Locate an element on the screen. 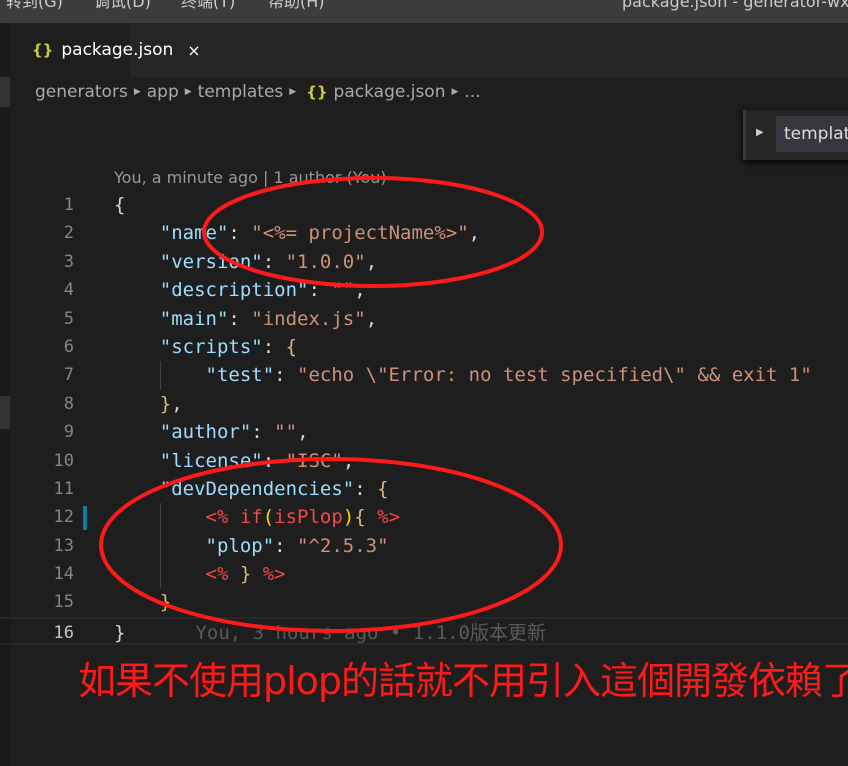  annotation-text: 如果不使用plop的話就不用引入這個開發依賴了 is located at coordinates (463, 681).